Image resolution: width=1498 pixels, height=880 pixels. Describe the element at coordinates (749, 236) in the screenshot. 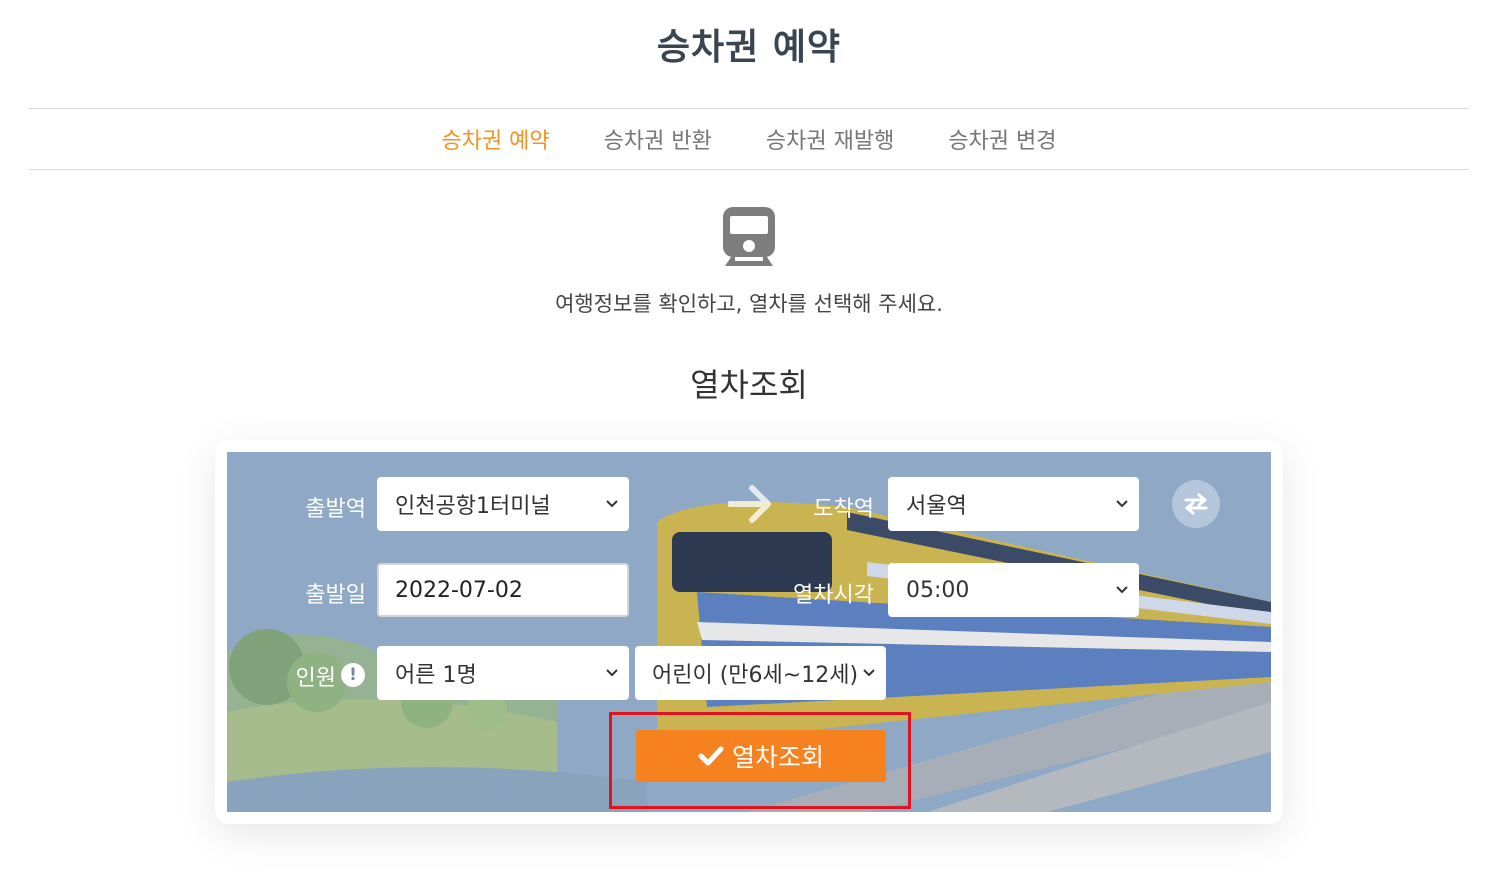

I see `train-icon` at that location.